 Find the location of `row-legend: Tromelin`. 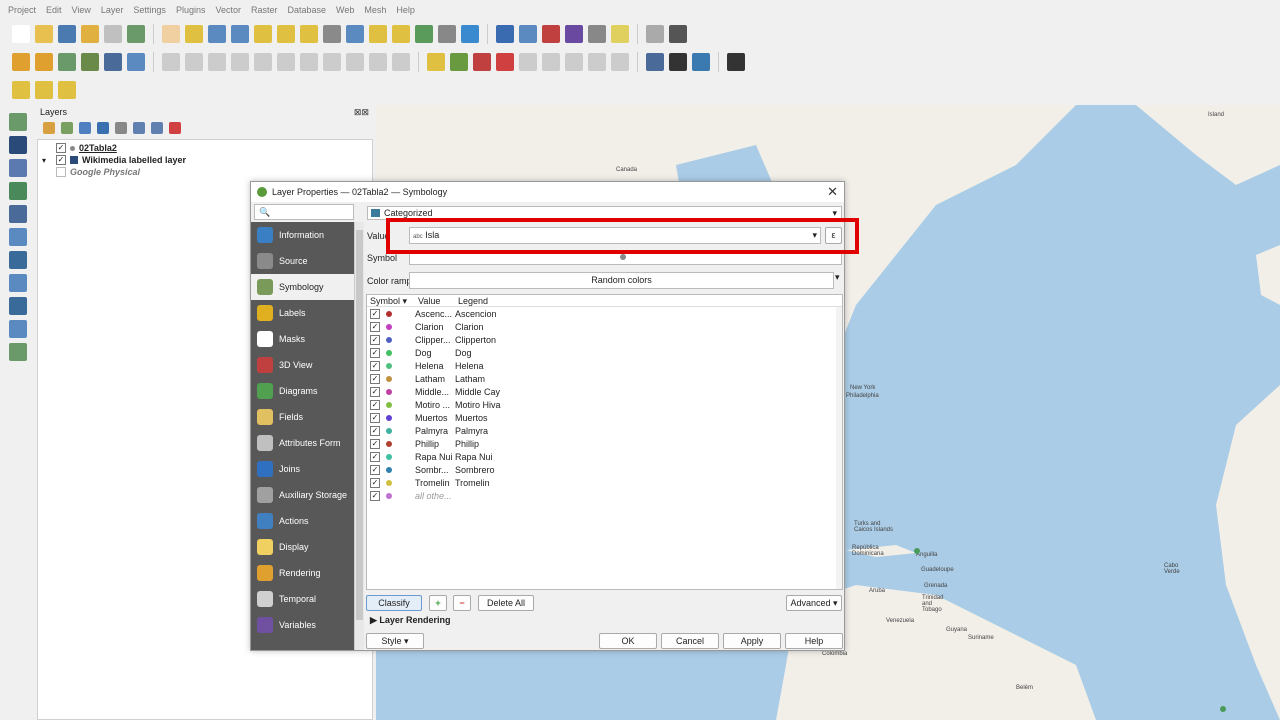

row-legend: Tromelin is located at coordinates (515, 483).